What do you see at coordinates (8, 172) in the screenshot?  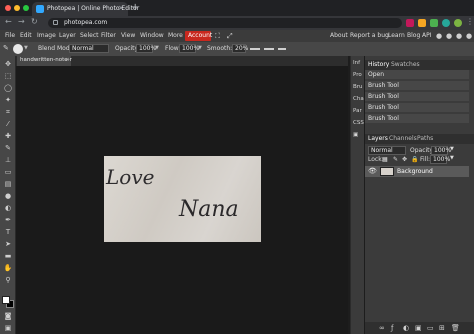 I see `eraser-tool-icon: ▭` at bounding box center [8, 172].